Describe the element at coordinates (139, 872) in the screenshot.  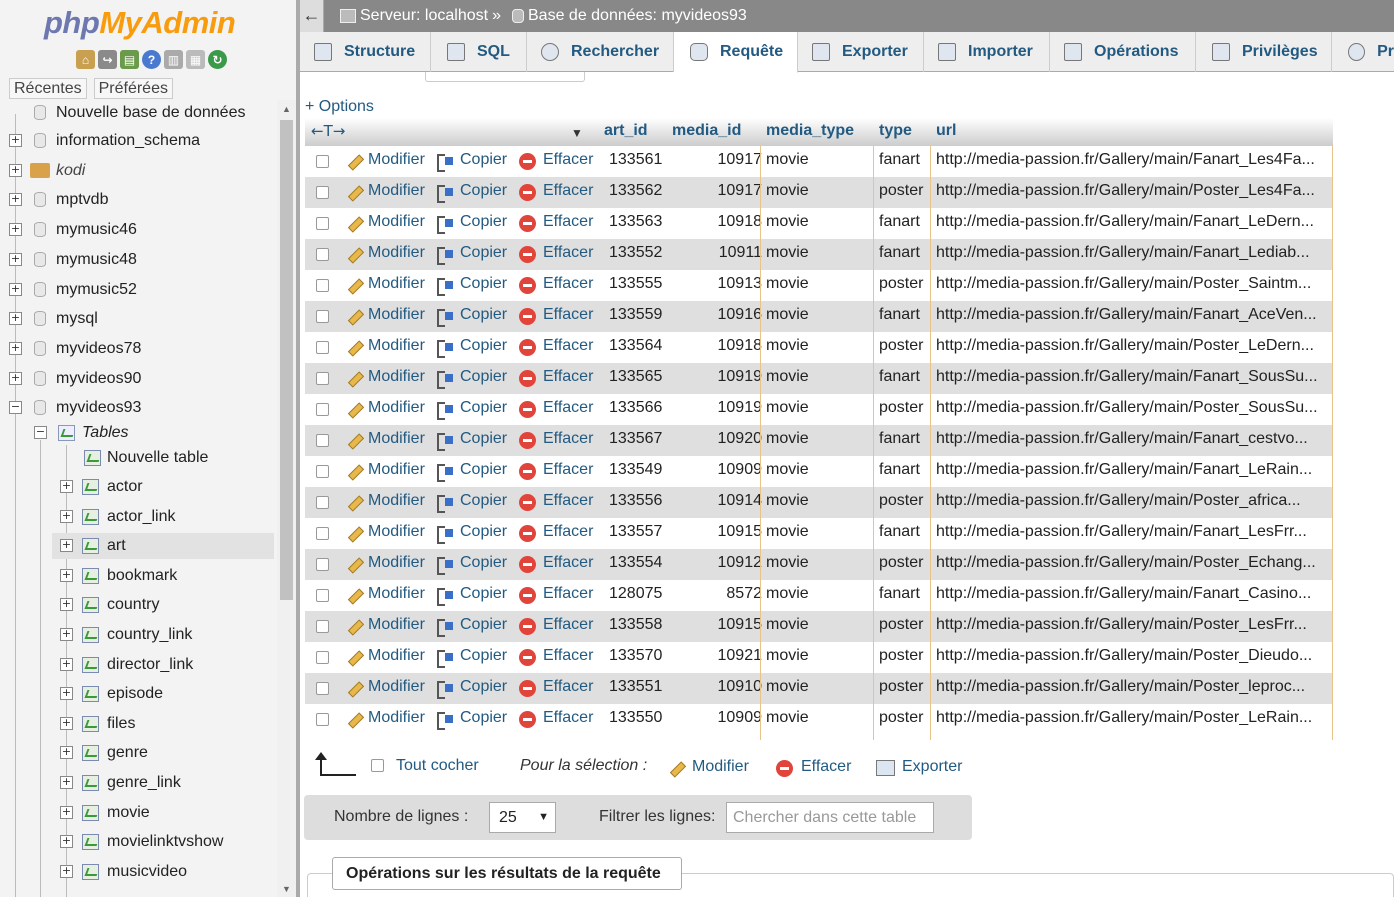
I see `tree-item-table: + musicvideo` at that location.